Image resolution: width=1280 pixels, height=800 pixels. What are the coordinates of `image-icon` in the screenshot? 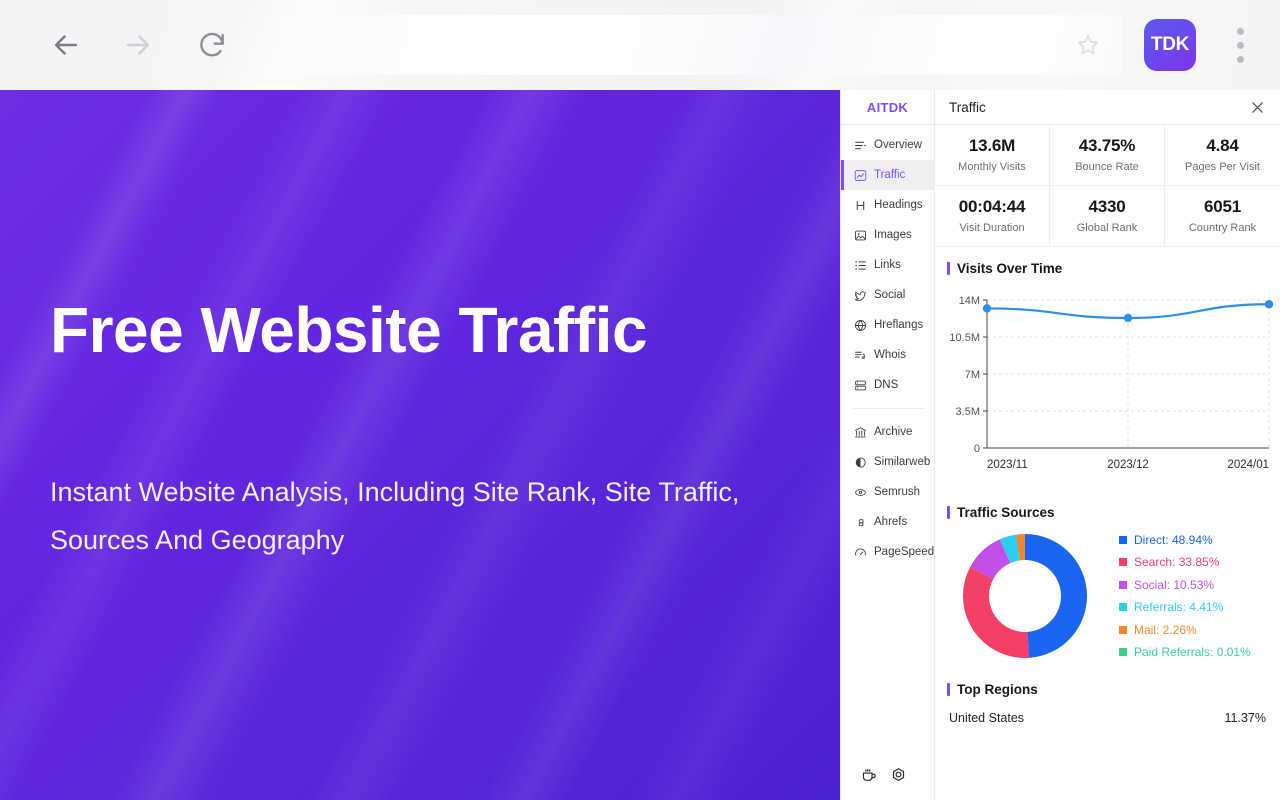 It's located at (860, 235).